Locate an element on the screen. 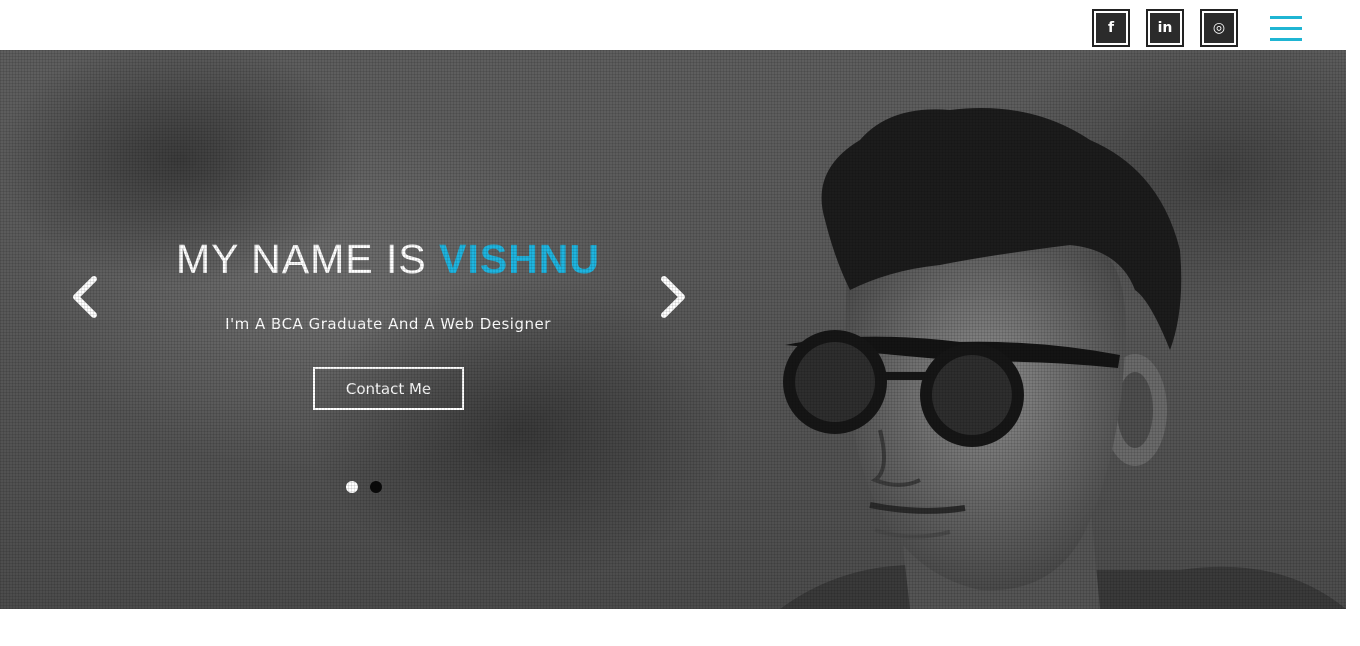 This screenshot has height=646, width=1360. instagram-link: ◎ is located at coordinates (1219, 28).